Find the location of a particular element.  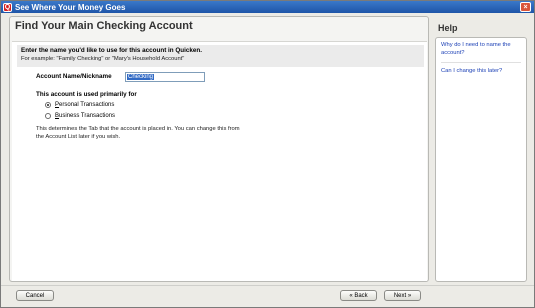

help-link-change-later: Can I change this later? is located at coordinates (481, 71).